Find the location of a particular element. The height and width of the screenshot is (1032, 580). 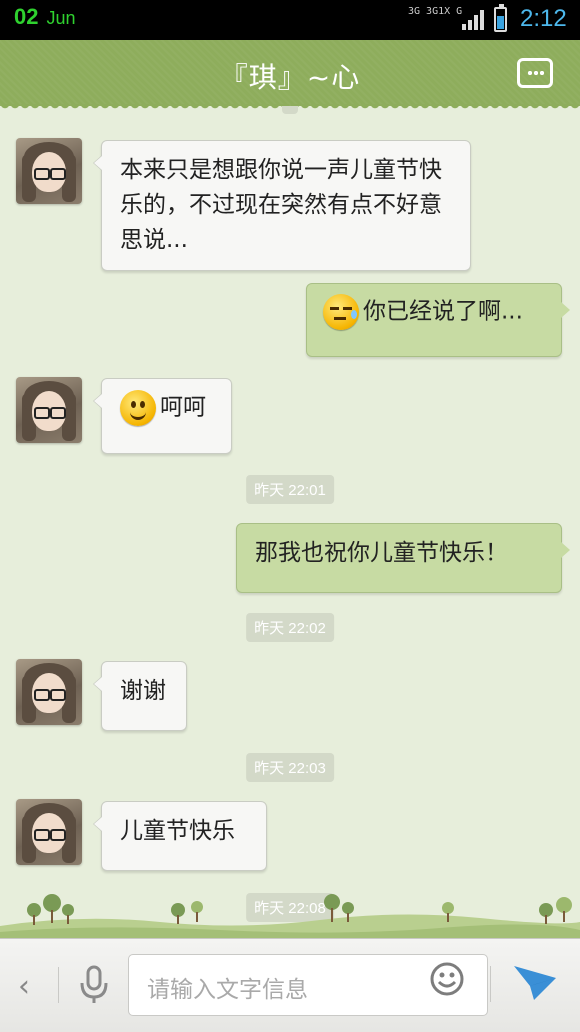

message-bubble-outgoing: 那我也祝你儿童节快乐！ is located at coordinates (403, 558).